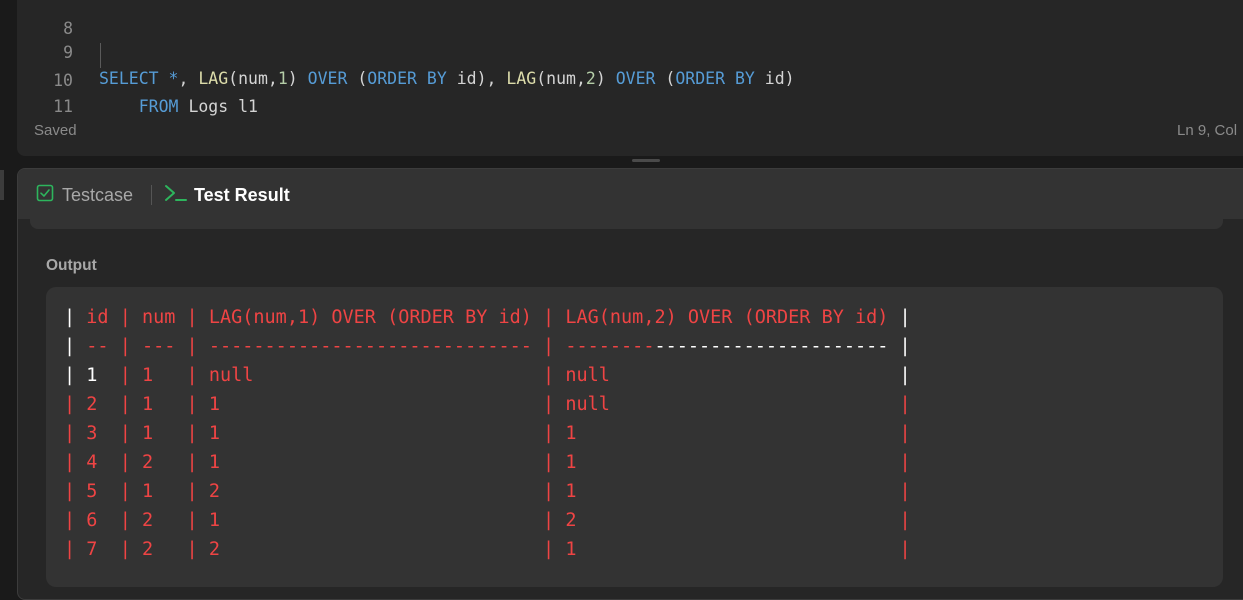  Describe the element at coordinates (55, 130) in the screenshot. I see `save-status: Saved` at that location.